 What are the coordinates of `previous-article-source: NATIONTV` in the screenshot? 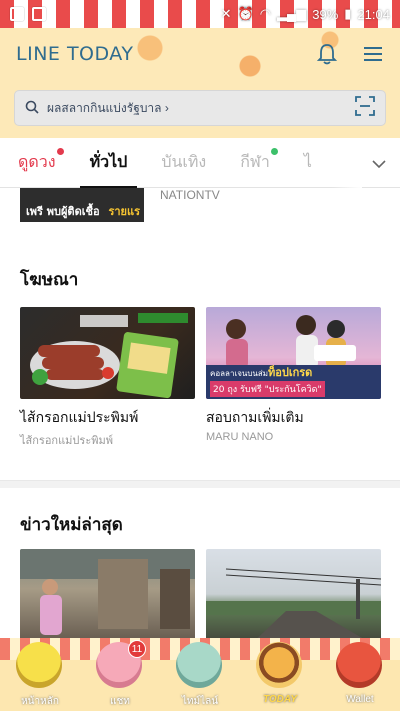 It's located at (190, 195).